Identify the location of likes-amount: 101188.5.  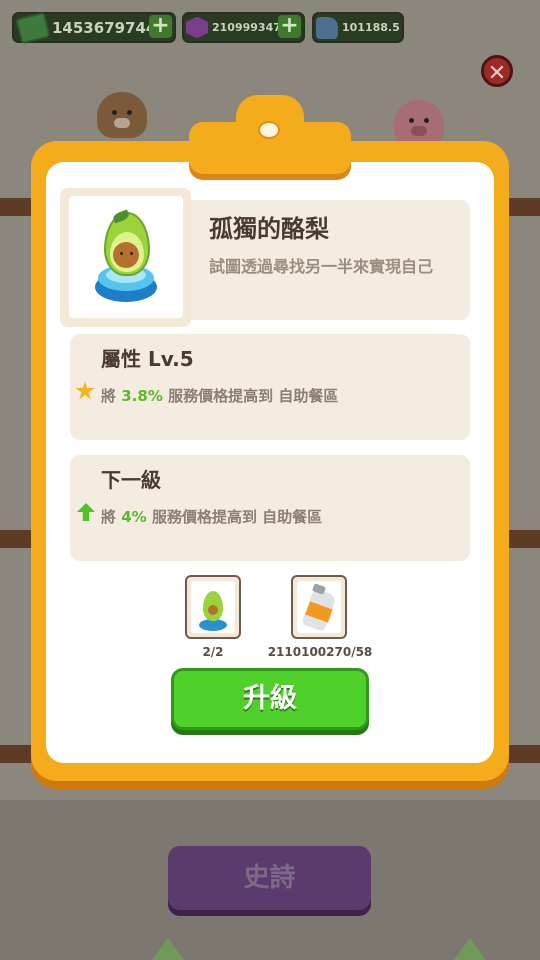
(371, 27).